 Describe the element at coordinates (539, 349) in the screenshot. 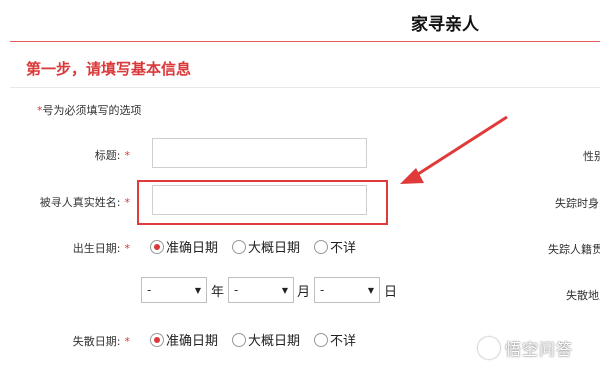

I see `watermark-text: 悟空问答` at that location.